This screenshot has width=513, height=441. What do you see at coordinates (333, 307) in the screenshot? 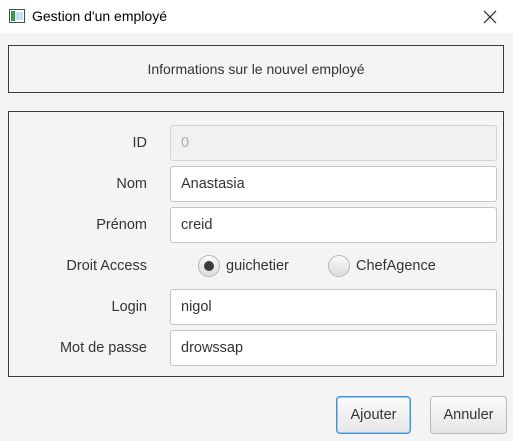
I see `login-field` at bounding box center [333, 307].